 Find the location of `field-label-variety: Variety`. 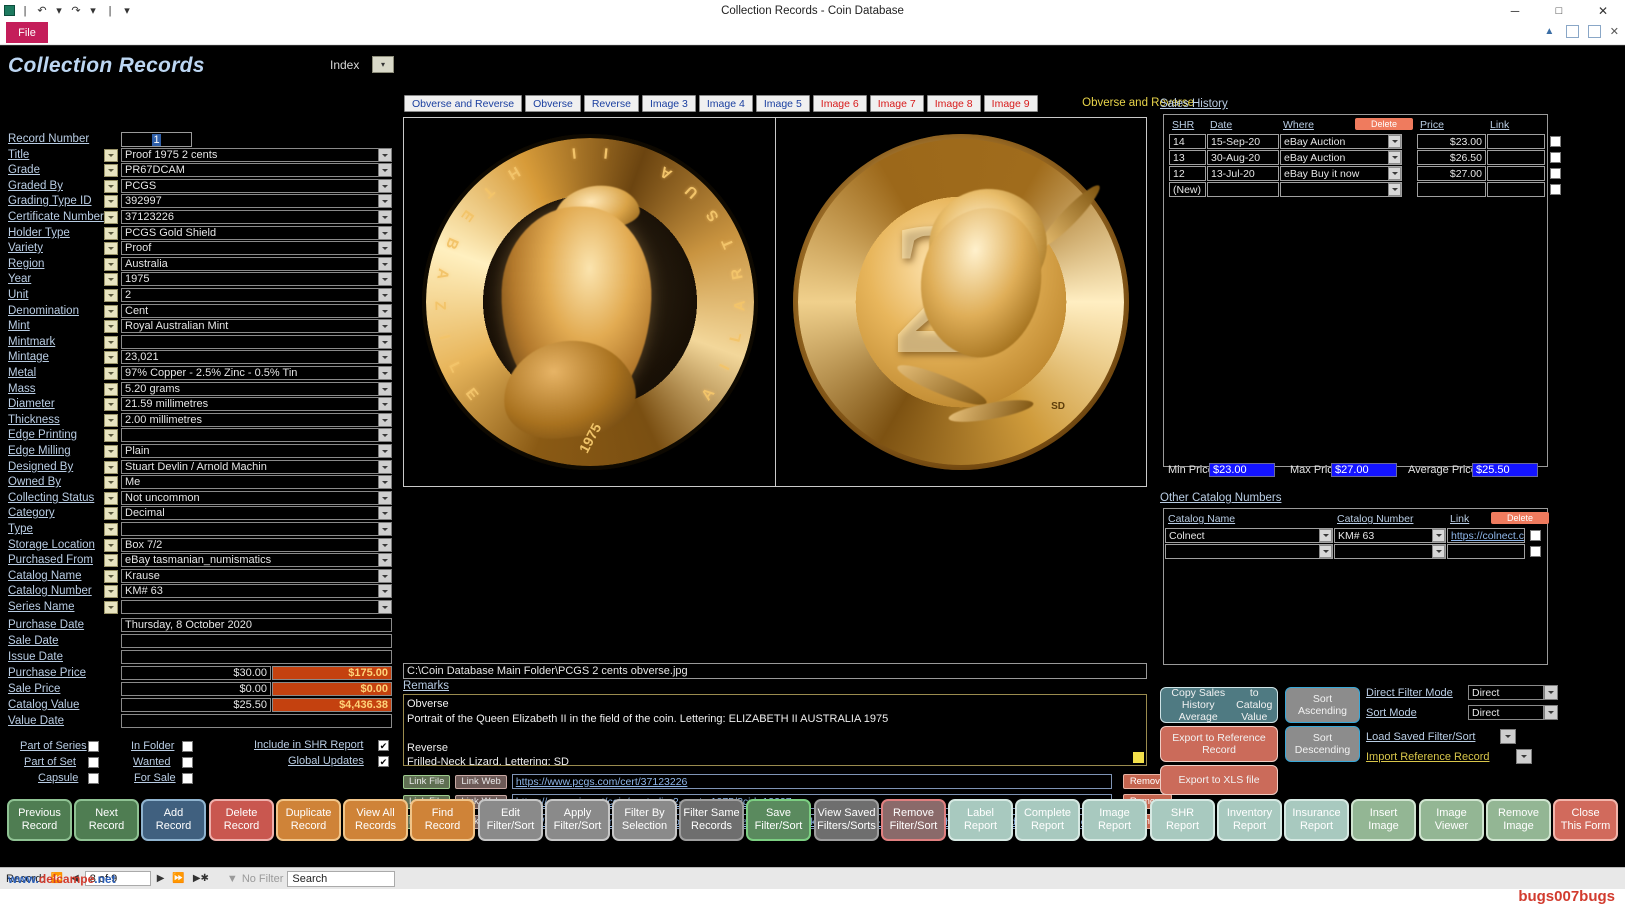

field-label-variety: Variety is located at coordinates (25, 248).